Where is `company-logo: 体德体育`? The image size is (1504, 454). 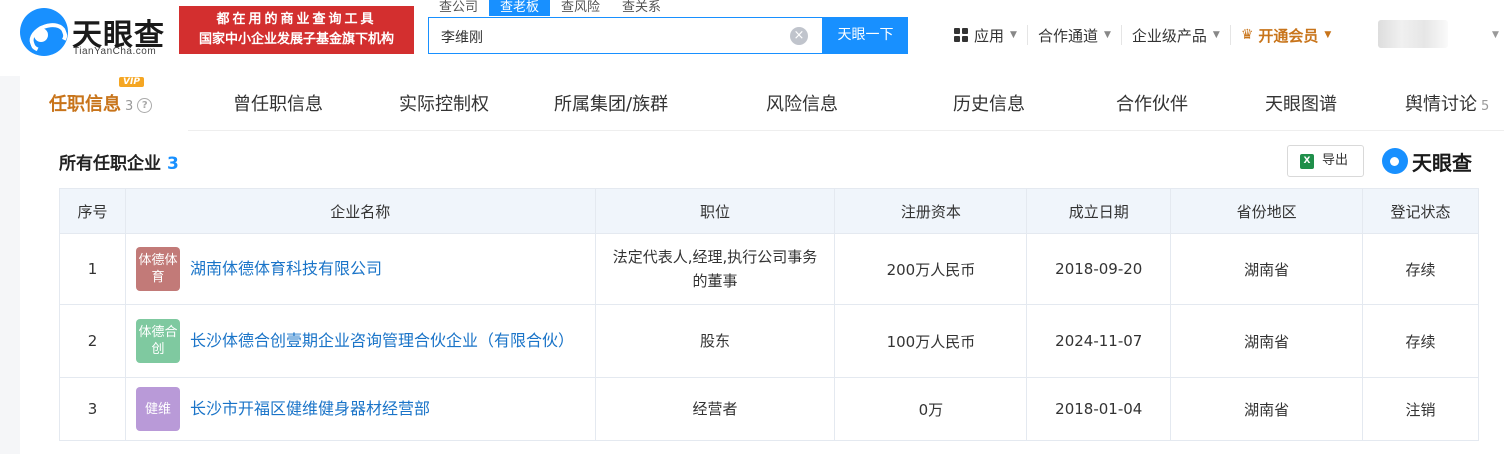
company-logo: 体德体育 is located at coordinates (157, 269).